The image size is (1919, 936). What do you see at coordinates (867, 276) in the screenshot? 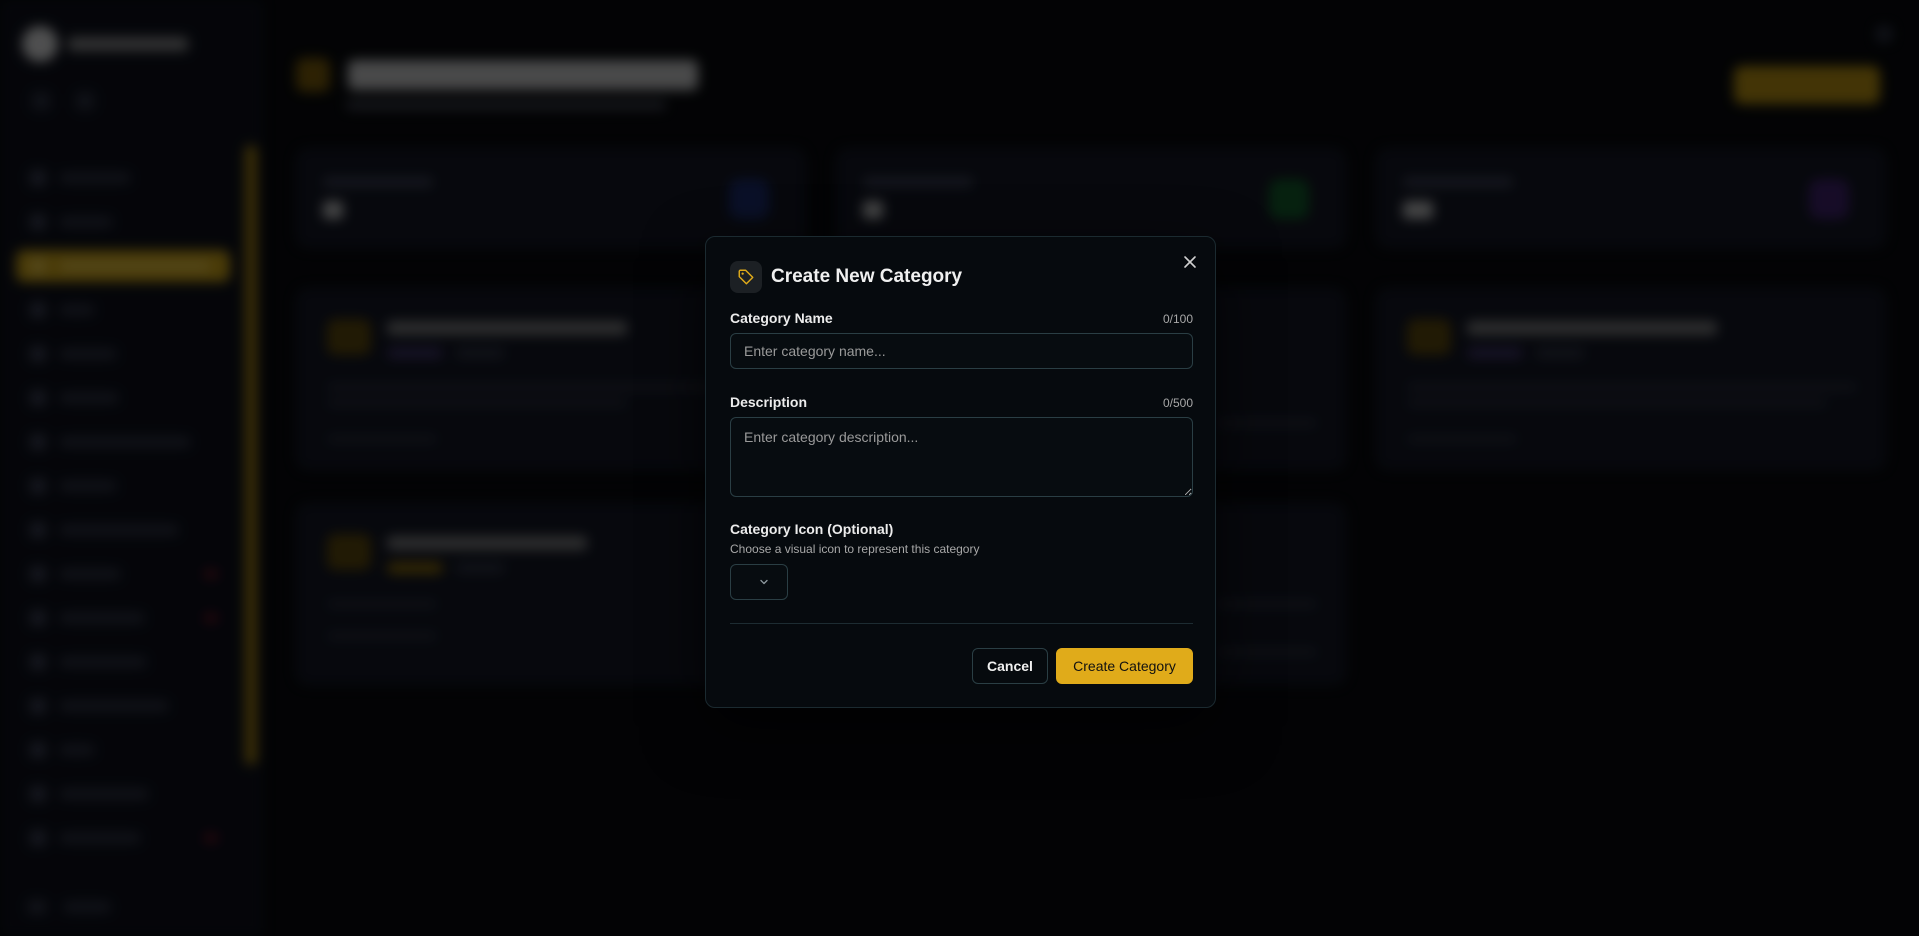
I see `dialog-title: Create New Category` at bounding box center [867, 276].